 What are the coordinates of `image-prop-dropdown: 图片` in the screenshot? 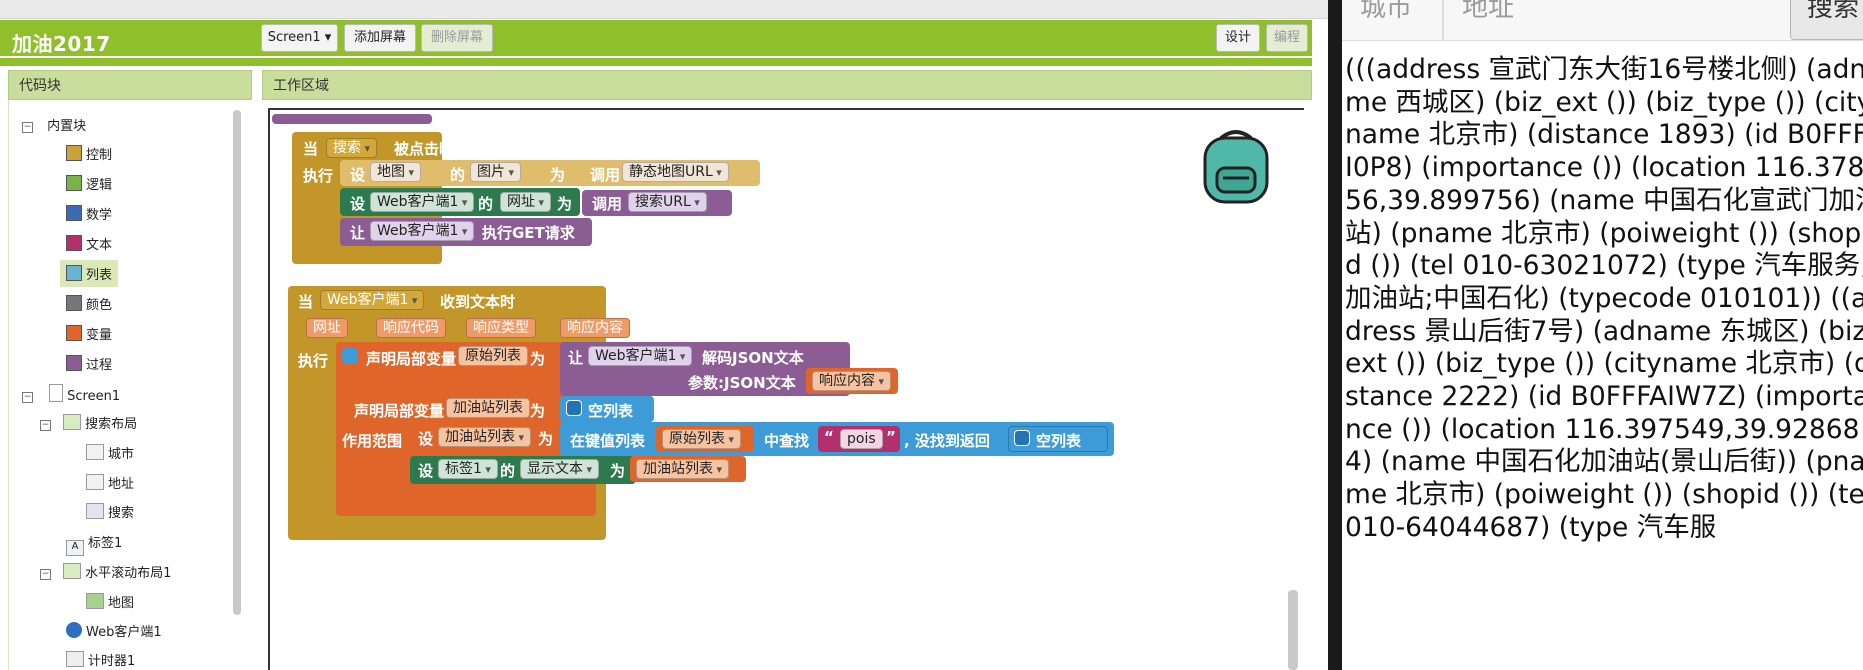 It's located at (496, 172).